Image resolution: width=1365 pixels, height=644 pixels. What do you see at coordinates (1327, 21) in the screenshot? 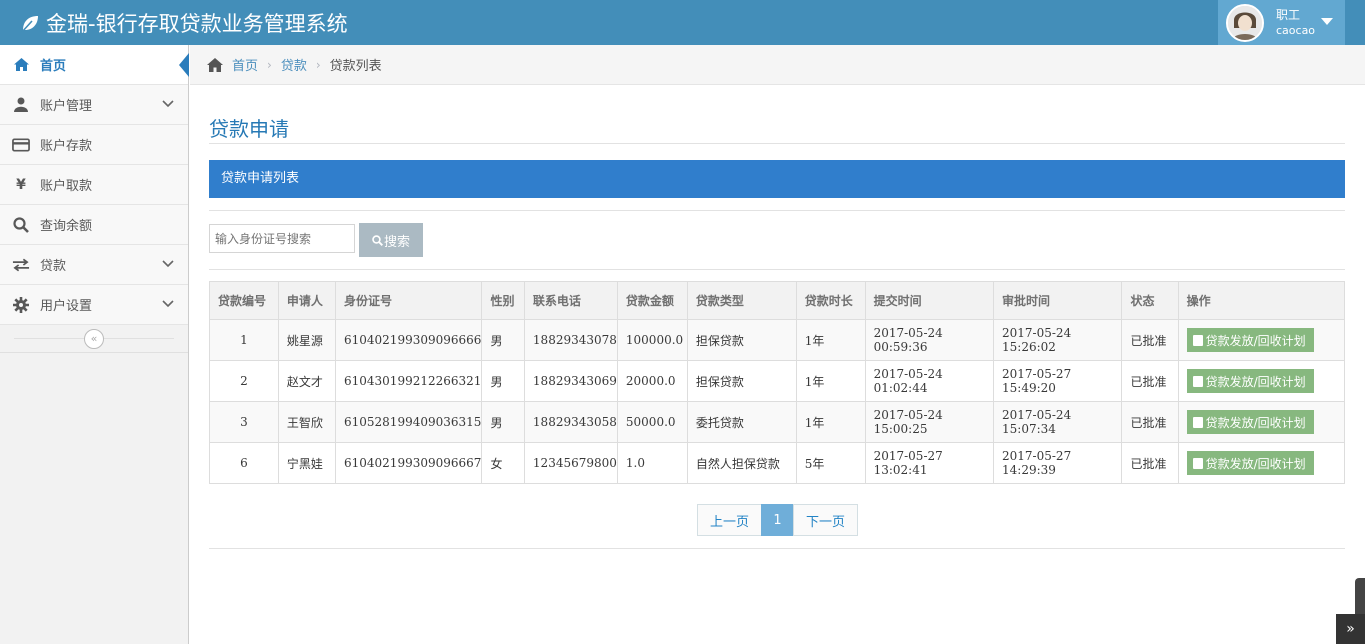
I see `caret-down-icon` at bounding box center [1327, 21].